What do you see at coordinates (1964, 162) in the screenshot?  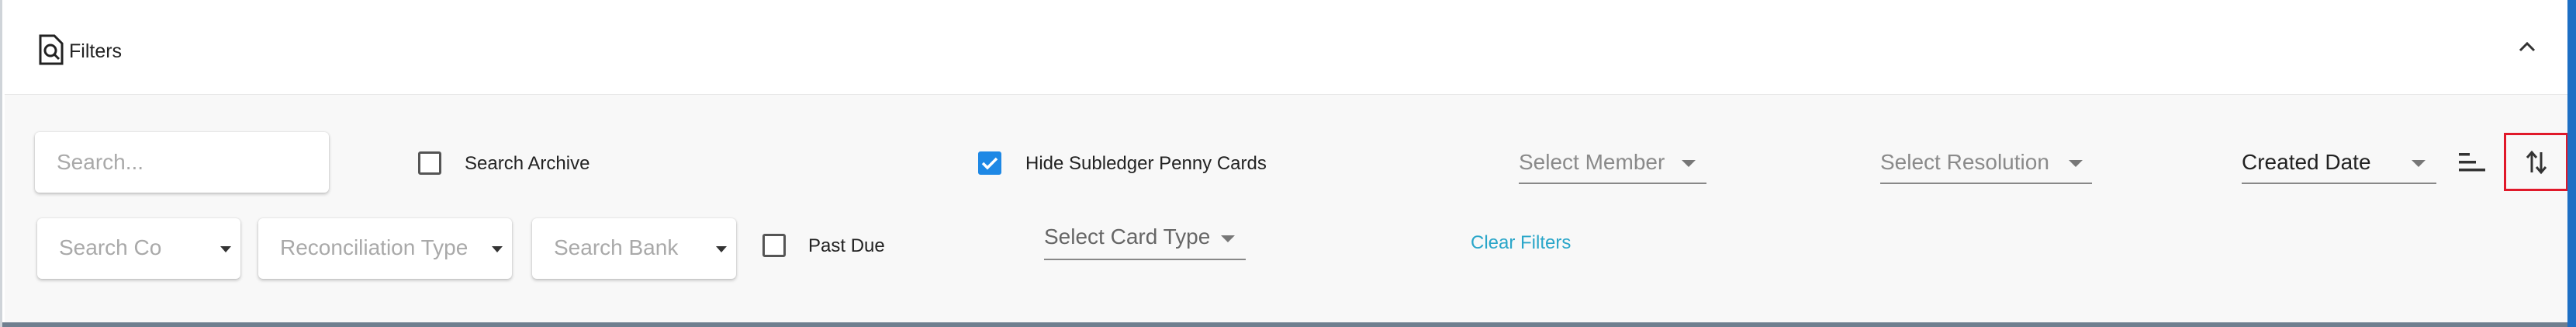 I see `resolution-select-placeholder: Select Resolution` at bounding box center [1964, 162].